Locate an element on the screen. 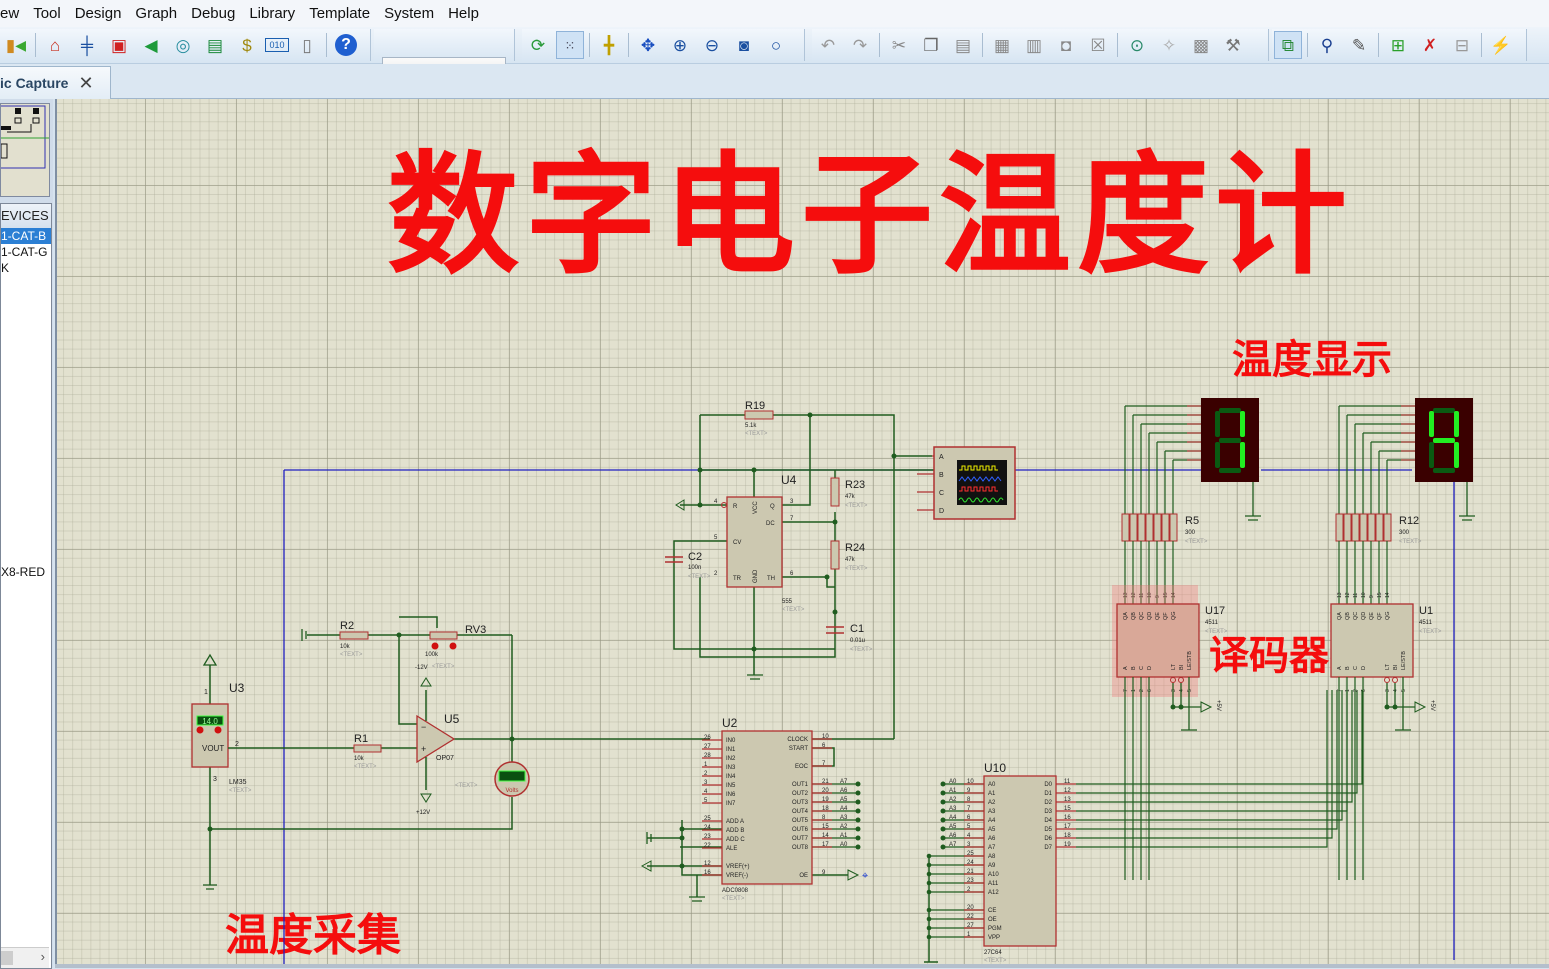 Image resolution: width=1549 pixels, height=969 pixels. resistor-r2: R2 10k <TEXT> is located at coordinates (354, 639).